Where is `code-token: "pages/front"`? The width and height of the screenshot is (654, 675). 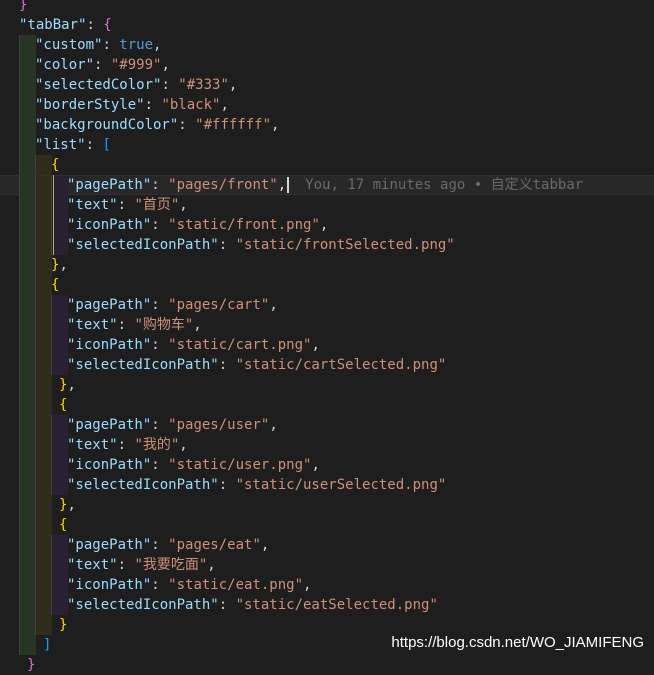 code-token: "pages/front" is located at coordinates (223, 185).